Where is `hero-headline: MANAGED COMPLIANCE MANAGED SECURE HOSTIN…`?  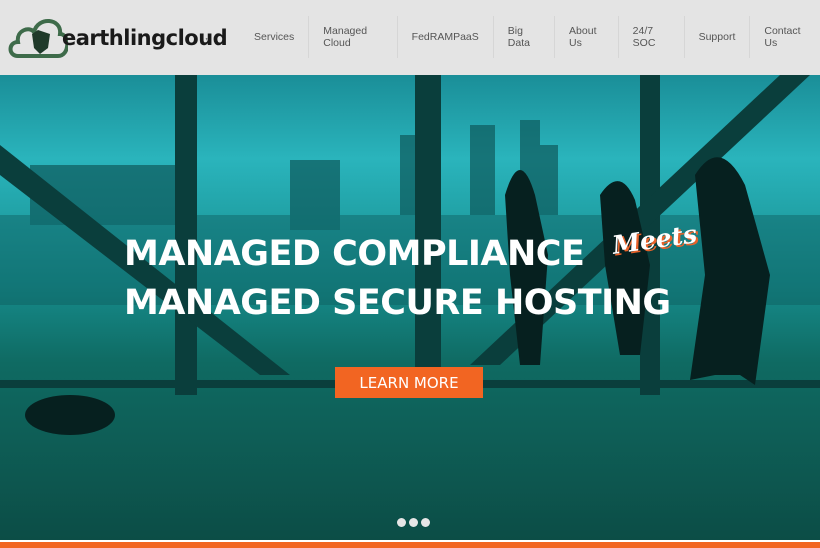
hero-headline: MANAGED COMPLIANCE MANAGED SECURE HOSTIN… is located at coordinates (397, 279).